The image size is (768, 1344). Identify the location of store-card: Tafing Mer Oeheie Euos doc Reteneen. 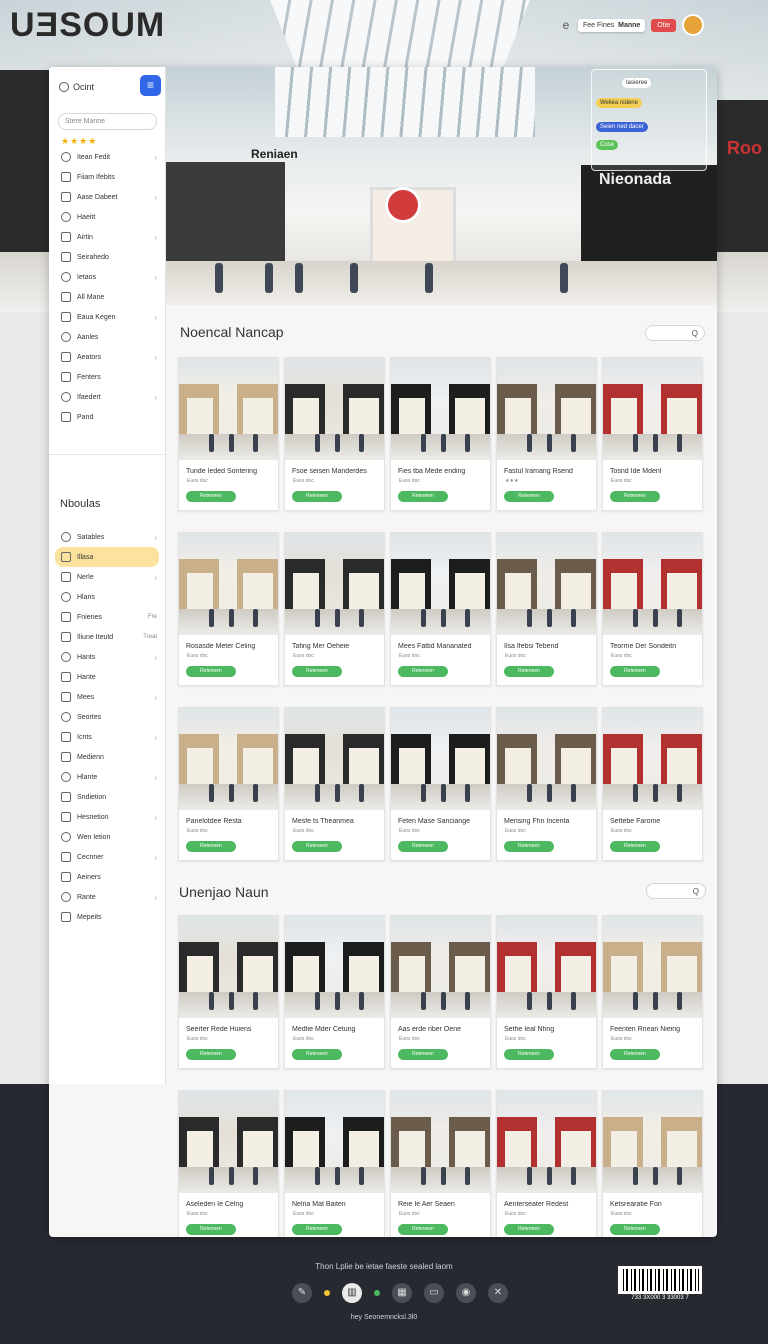
(334, 609).